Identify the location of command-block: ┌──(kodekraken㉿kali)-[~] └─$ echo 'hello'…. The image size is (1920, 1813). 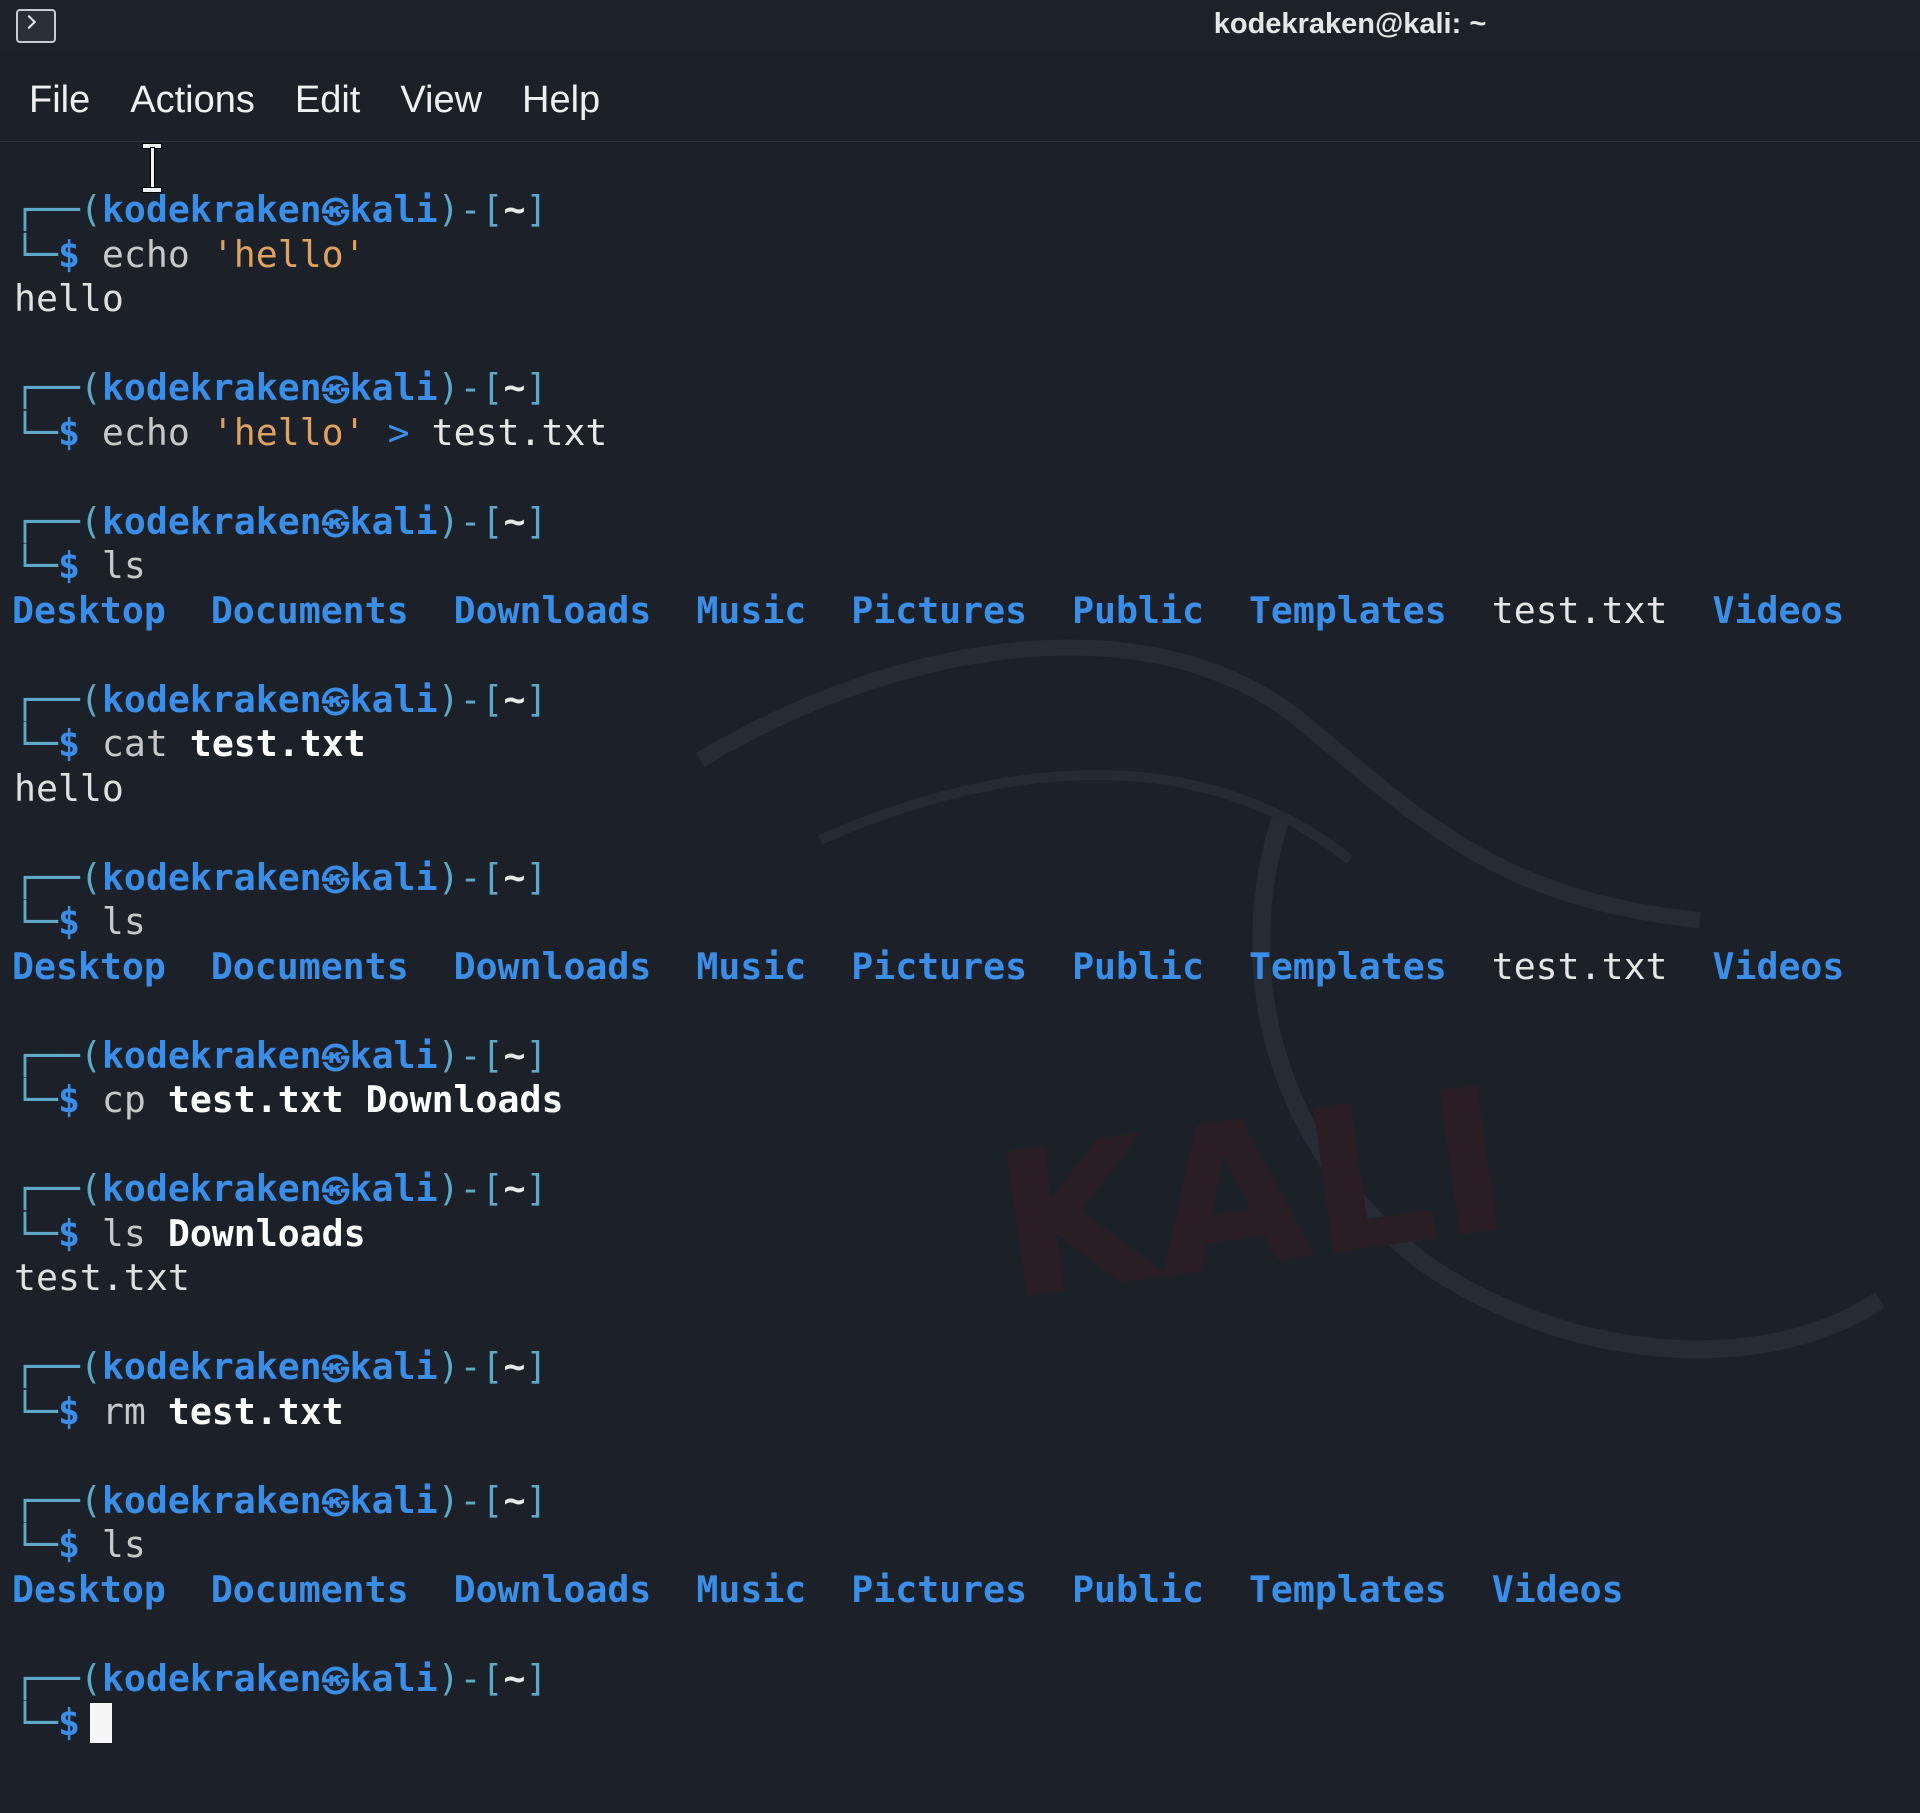
(959, 255).